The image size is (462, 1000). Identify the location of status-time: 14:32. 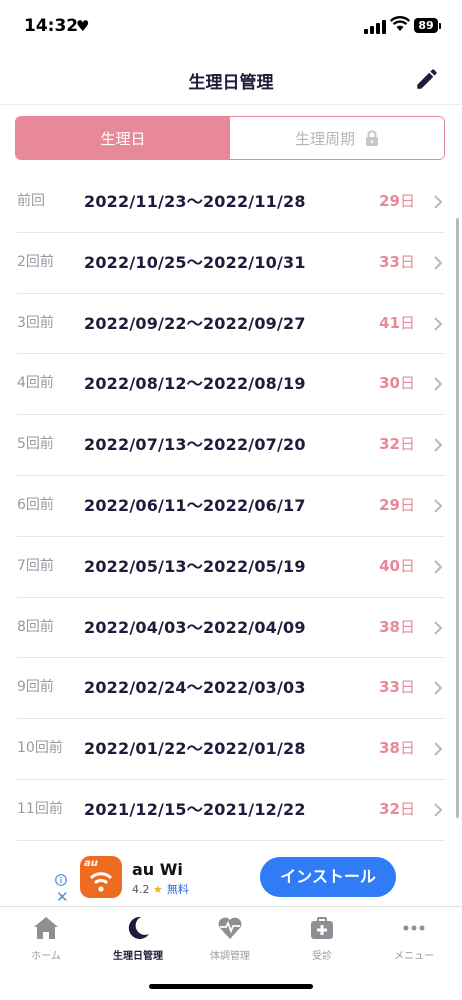
(51, 26).